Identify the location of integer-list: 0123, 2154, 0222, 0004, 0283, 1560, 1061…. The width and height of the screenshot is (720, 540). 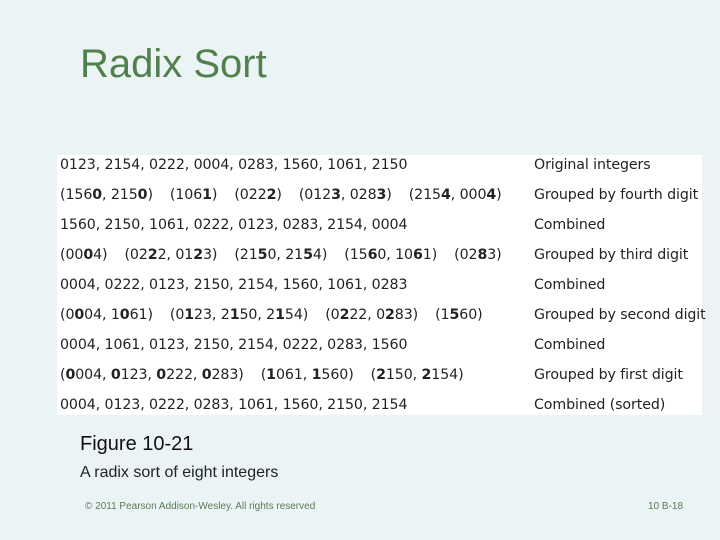
(234, 165).